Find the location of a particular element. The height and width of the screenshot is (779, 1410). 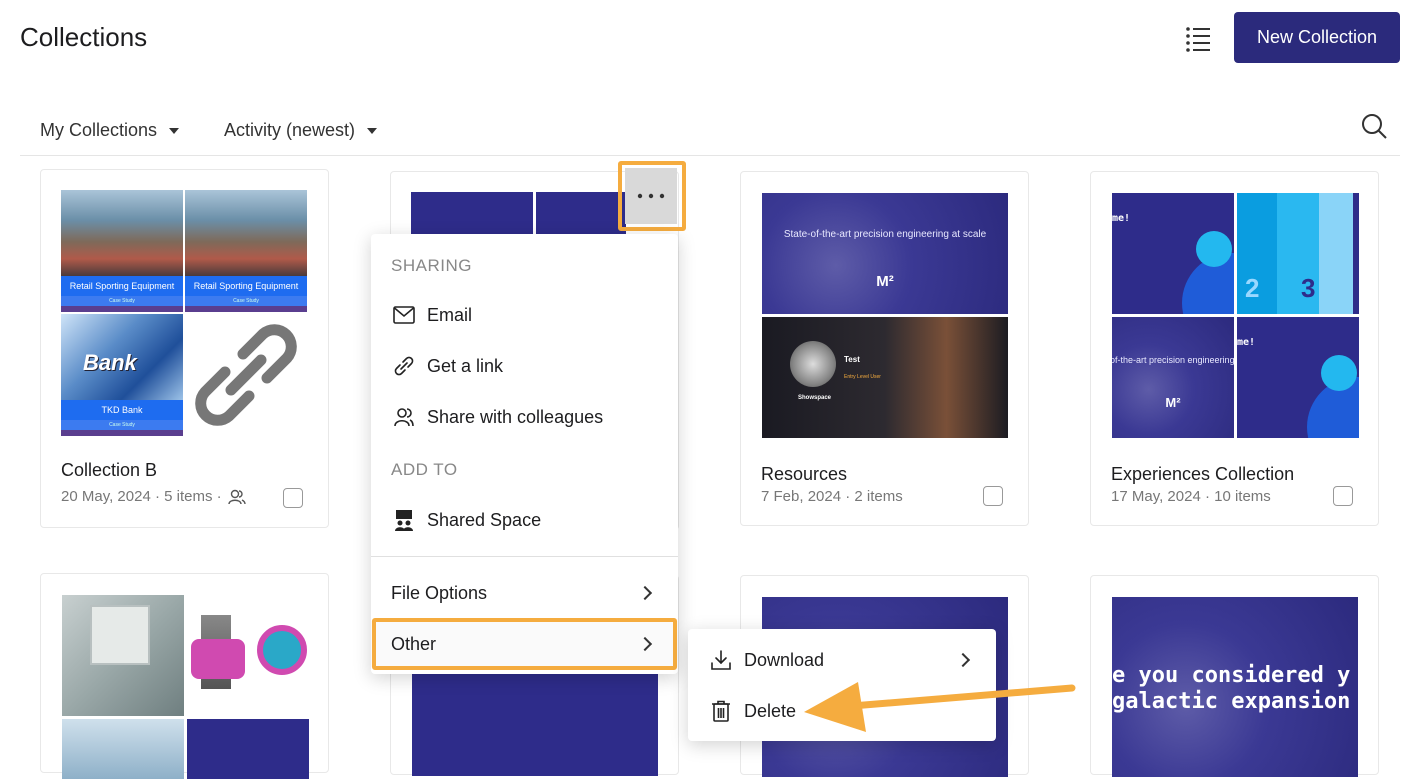

thumbnail-tile: of-the-art precision engineering M² is located at coordinates (1173, 377).